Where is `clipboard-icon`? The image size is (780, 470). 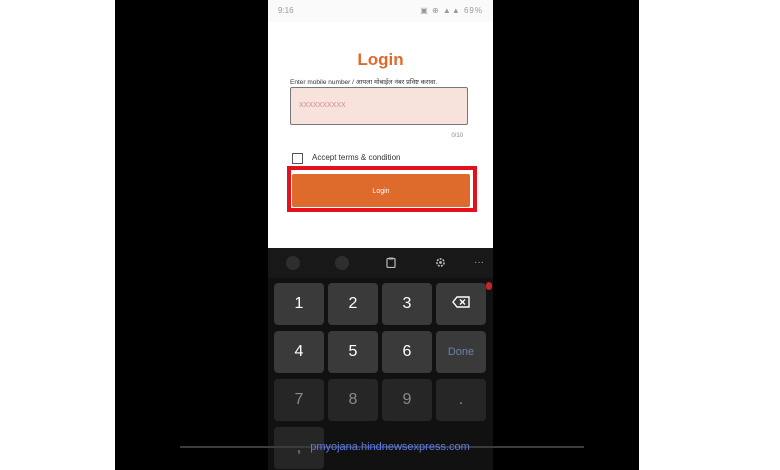
clipboard-icon is located at coordinates (391, 263).